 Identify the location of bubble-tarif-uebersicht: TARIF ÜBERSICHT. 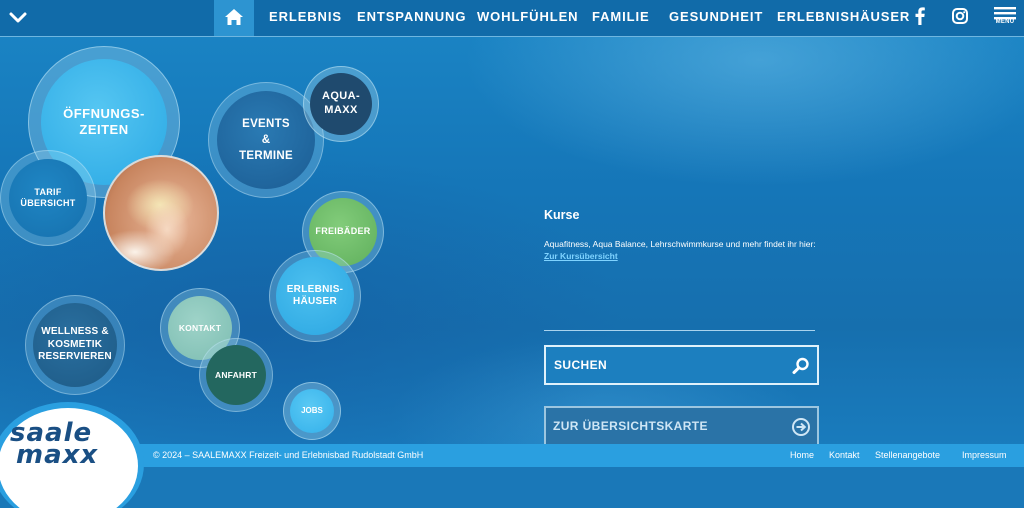
(48, 198).